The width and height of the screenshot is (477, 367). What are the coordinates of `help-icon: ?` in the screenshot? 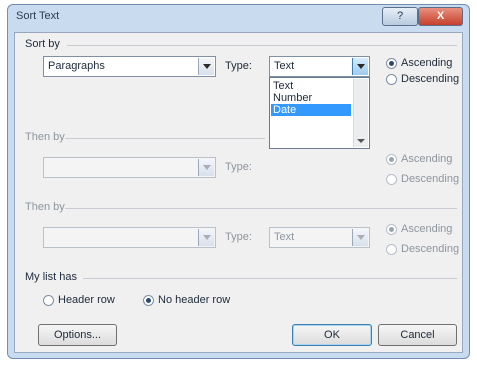 It's located at (400, 16).